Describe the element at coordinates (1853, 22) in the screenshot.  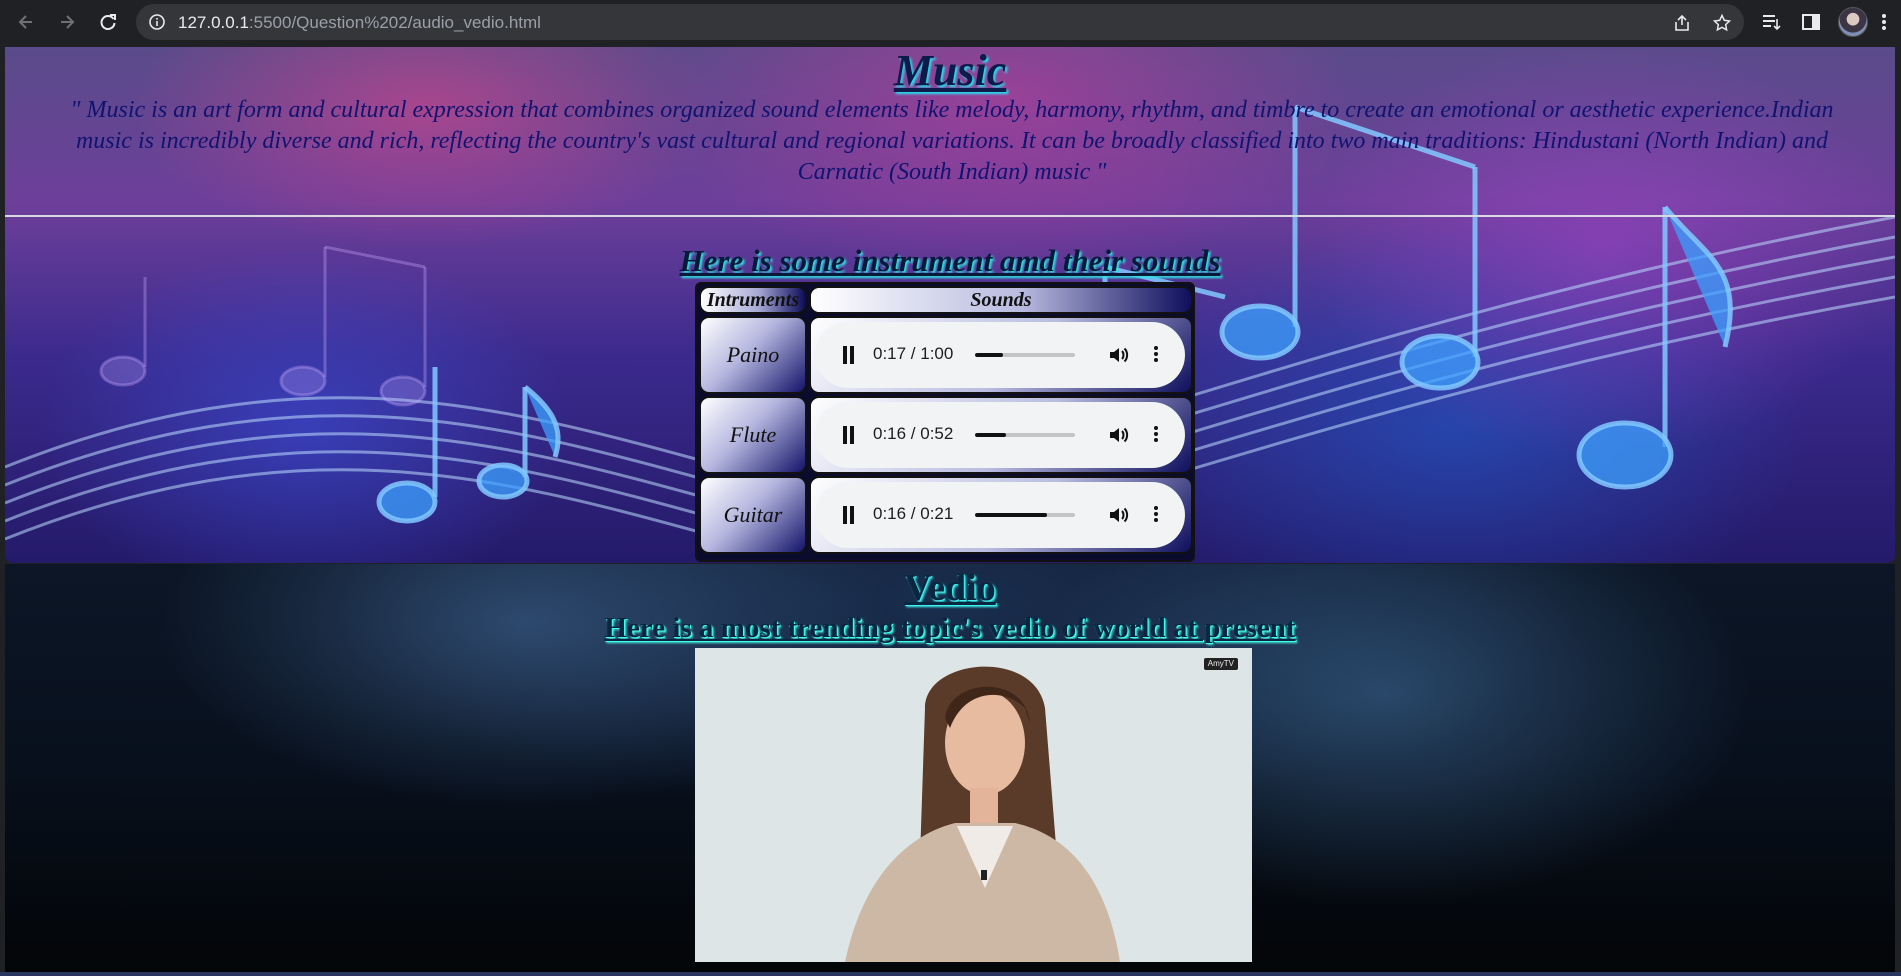
I see `profile-avatar` at that location.